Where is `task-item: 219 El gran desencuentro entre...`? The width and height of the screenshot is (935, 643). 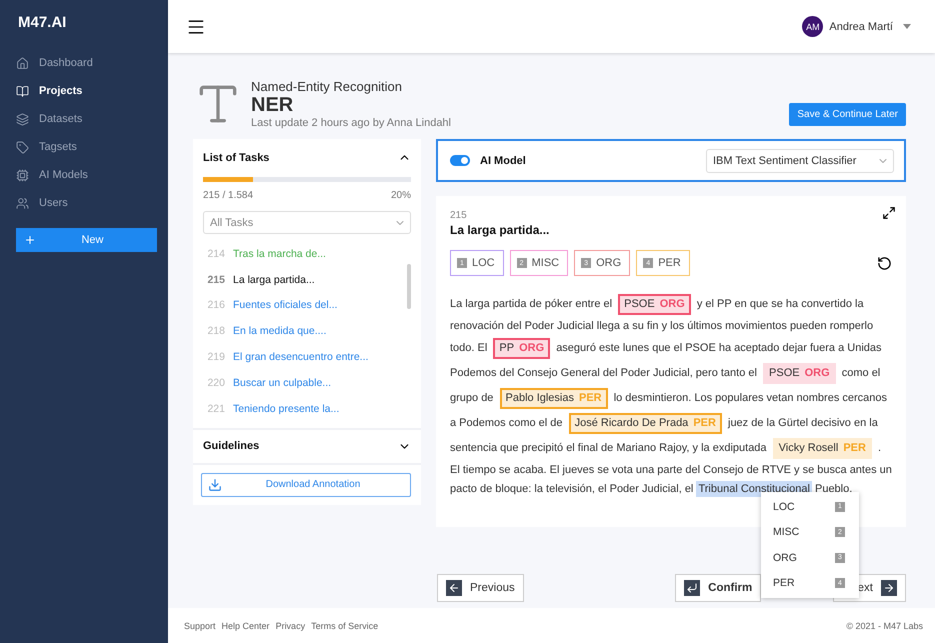
task-item: 219 El gran desencuentro entre... is located at coordinates (307, 357).